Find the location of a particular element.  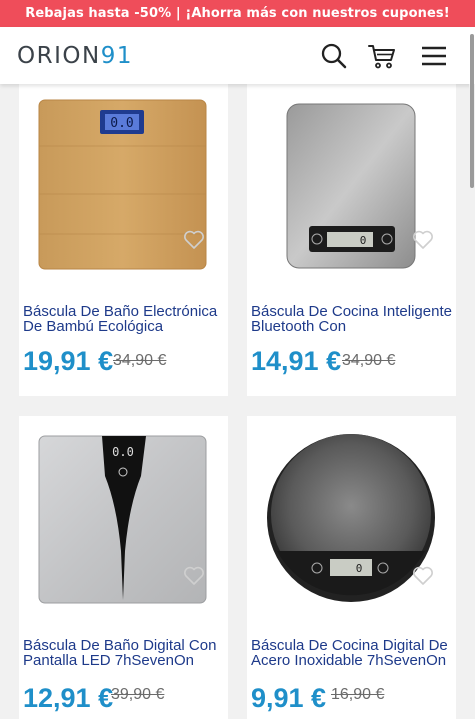

logo: ORION 91 is located at coordinates (75, 56).